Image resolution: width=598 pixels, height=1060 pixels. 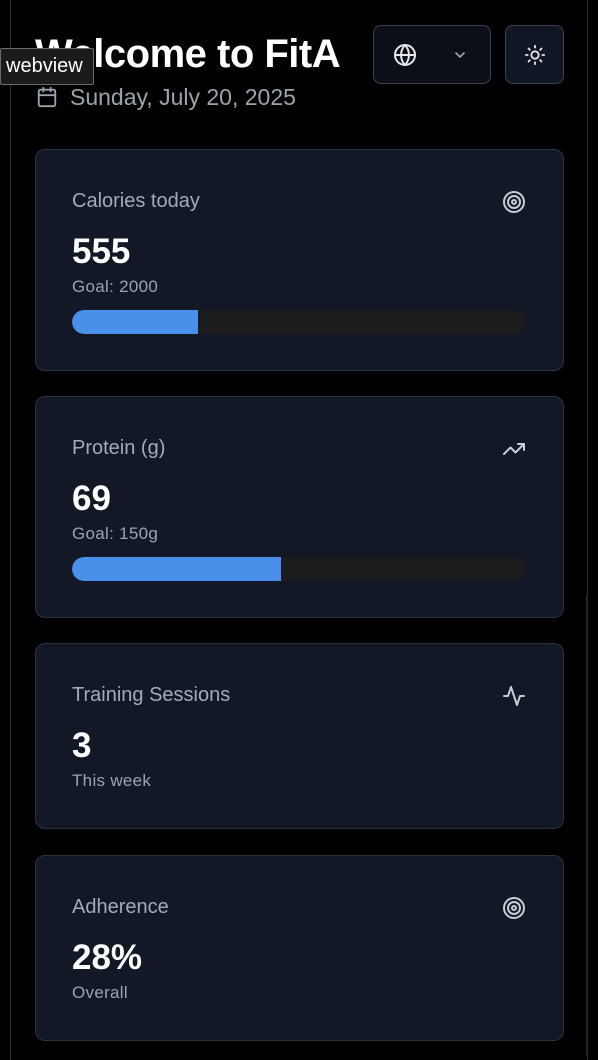 What do you see at coordinates (135, 322) in the screenshot?
I see `calories-progress-fill` at bounding box center [135, 322].